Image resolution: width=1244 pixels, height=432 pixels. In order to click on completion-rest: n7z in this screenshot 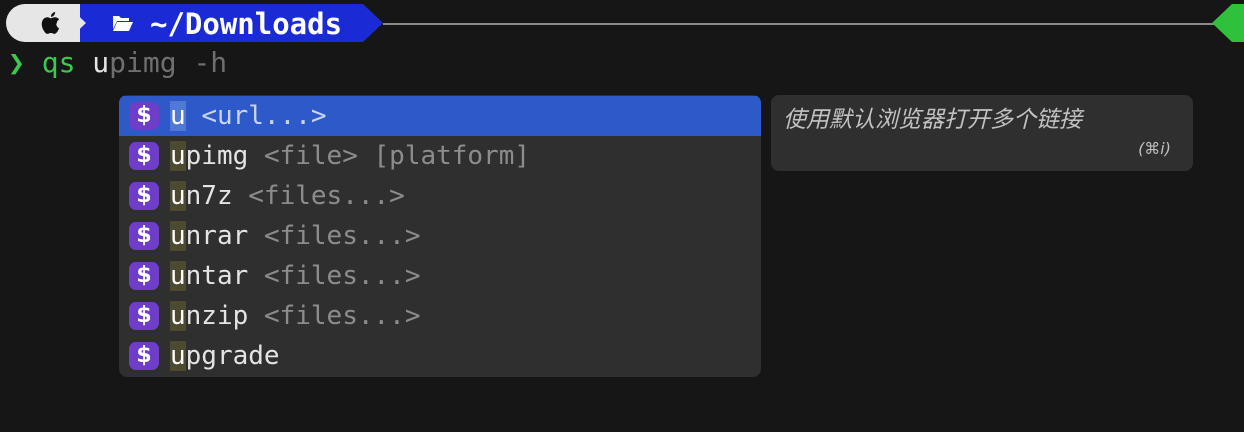, I will do `click(209, 196)`.